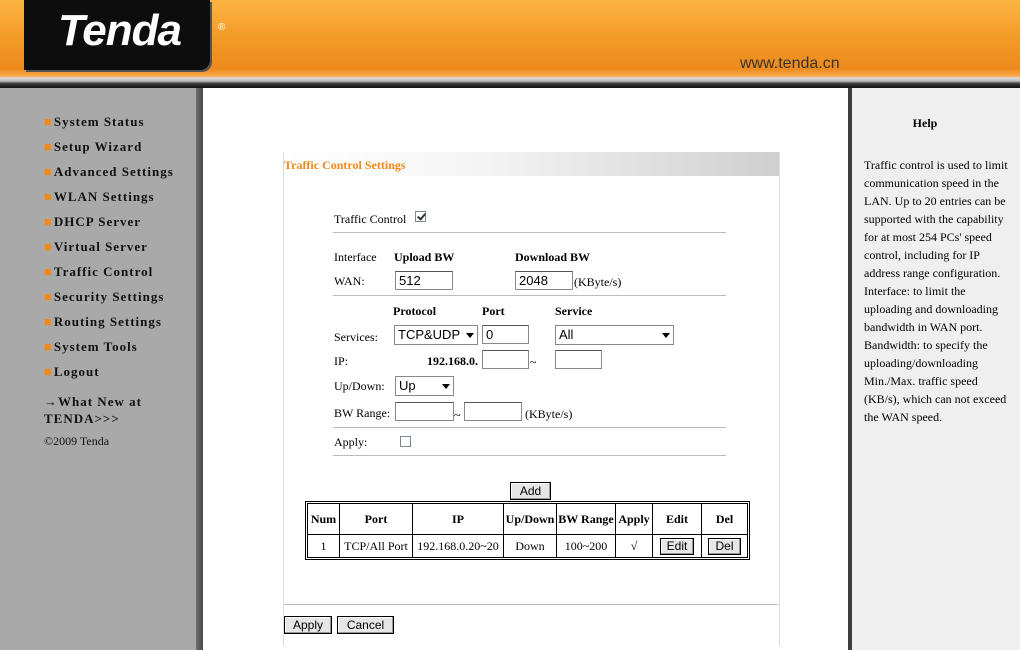 The image size is (1020, 650). What do you see at coordinates (76, 371) in the screenshot?
I see `sidebar-item-label: Logout` at bounding box center [76, 371].